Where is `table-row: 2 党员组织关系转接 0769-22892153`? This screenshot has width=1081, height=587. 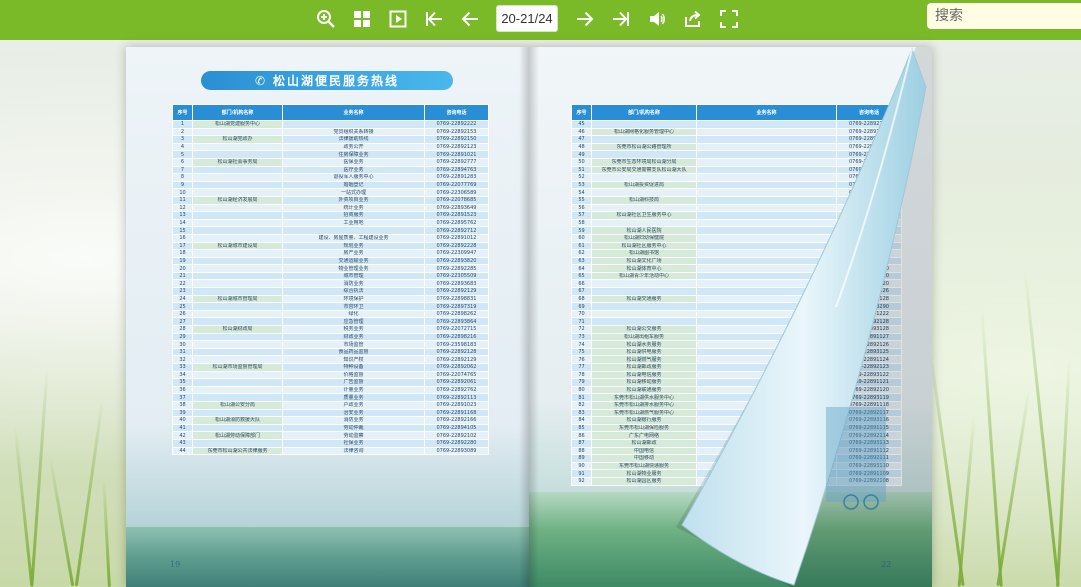
table-row: 2 党员组织关系转接 0769-22892153 is located at coordinates (330, 132).